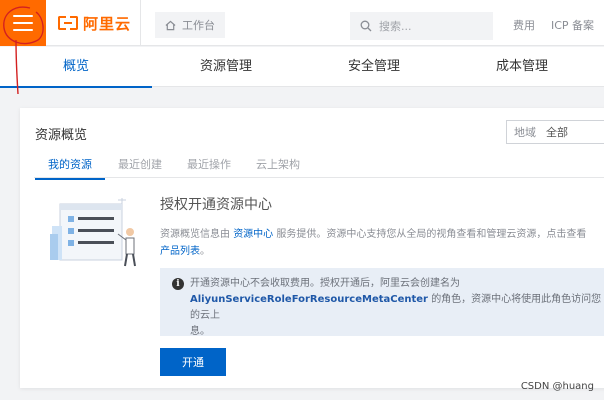  What do you see at coordinates (557, 386) in the screenshot?
I see `watermark: CSDN @huang` at bounding box center [557, 386].